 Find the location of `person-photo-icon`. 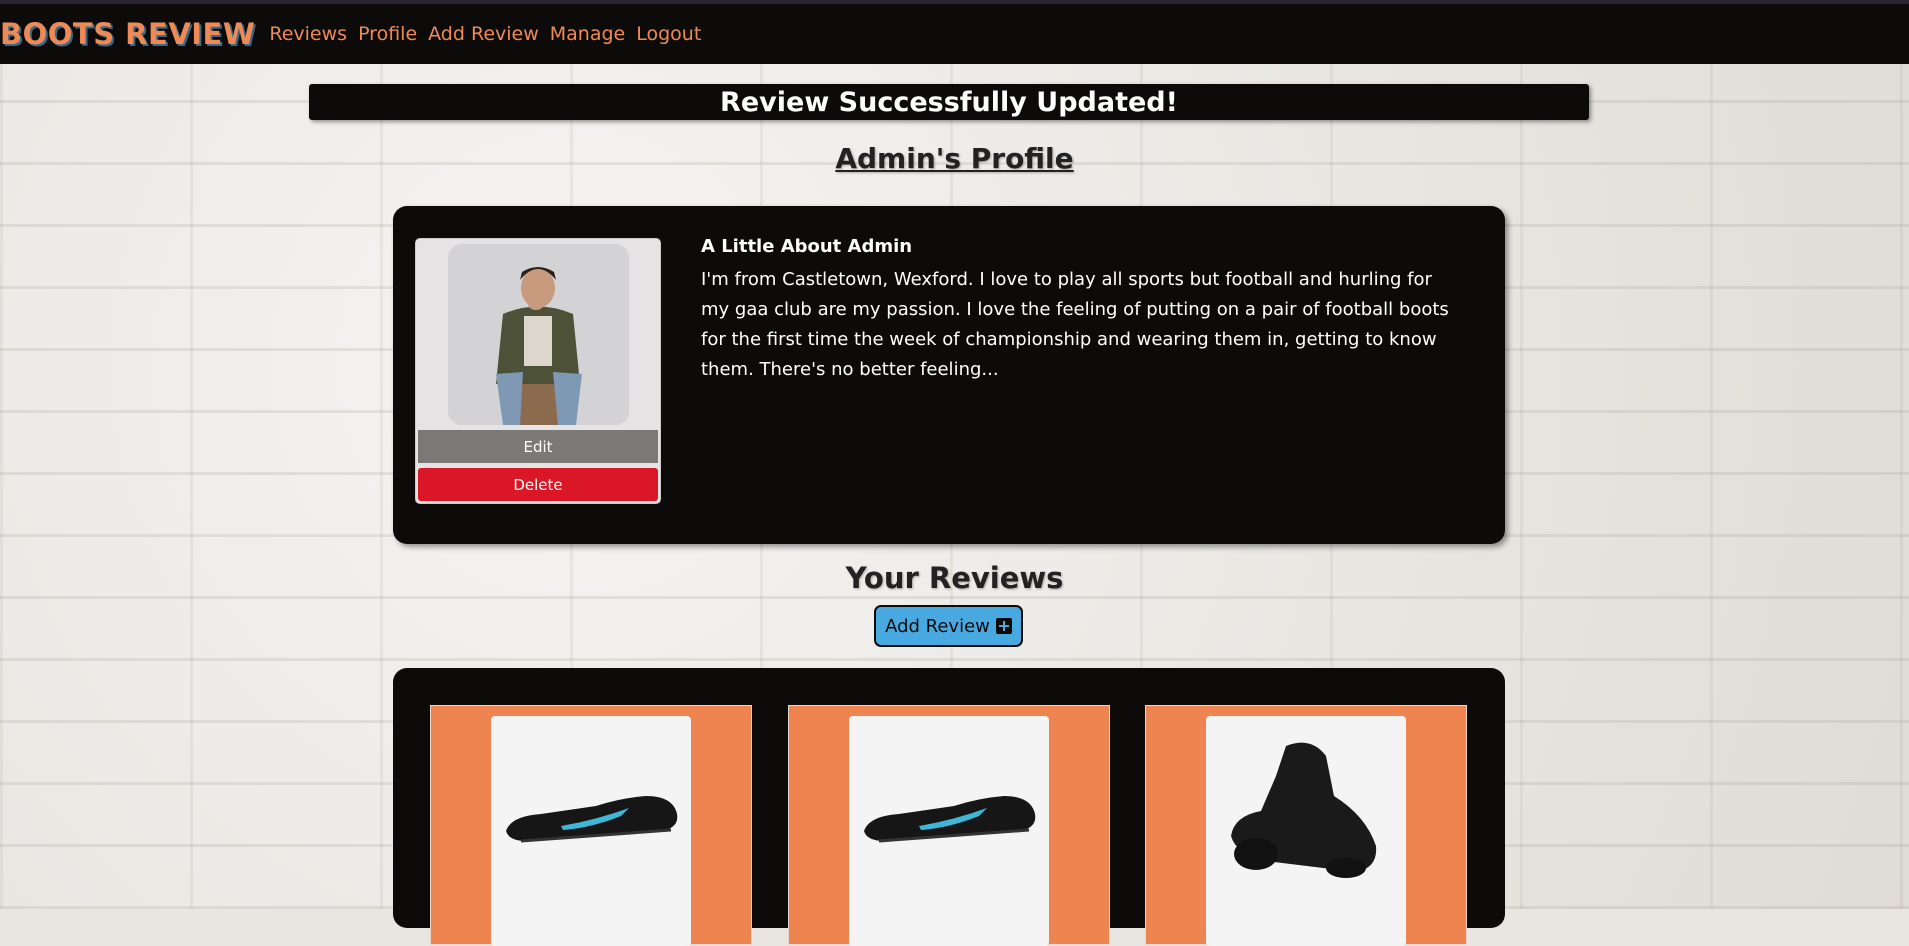

person-photo-icon is located at coordinates (538, 334).